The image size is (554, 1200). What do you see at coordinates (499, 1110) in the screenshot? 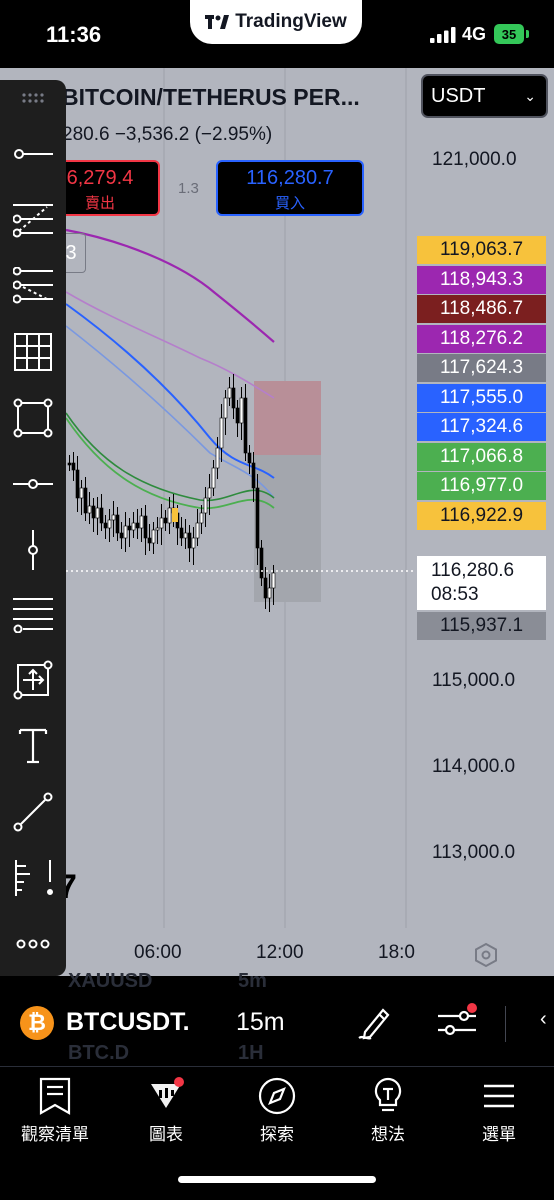
I see `nav-item-menu: 選單` at bounding box center [499, 1110].